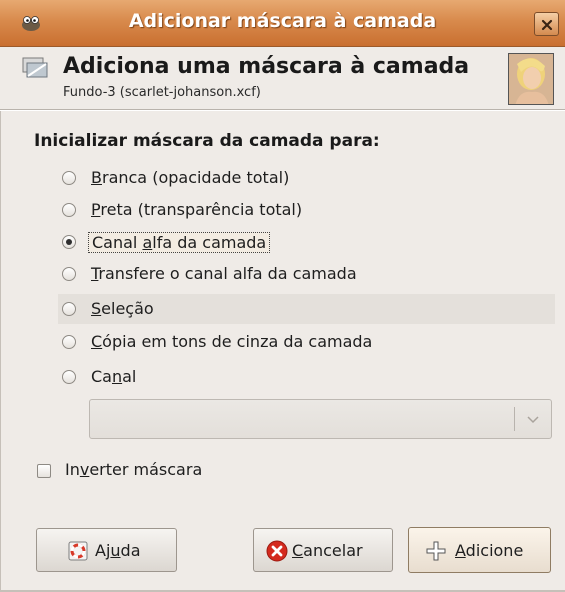 The image size is (565, 592). Describe the element at coordinates (282, 21) in the screenshot. I see `window-title: Adicionar máscara à camada` at that location.